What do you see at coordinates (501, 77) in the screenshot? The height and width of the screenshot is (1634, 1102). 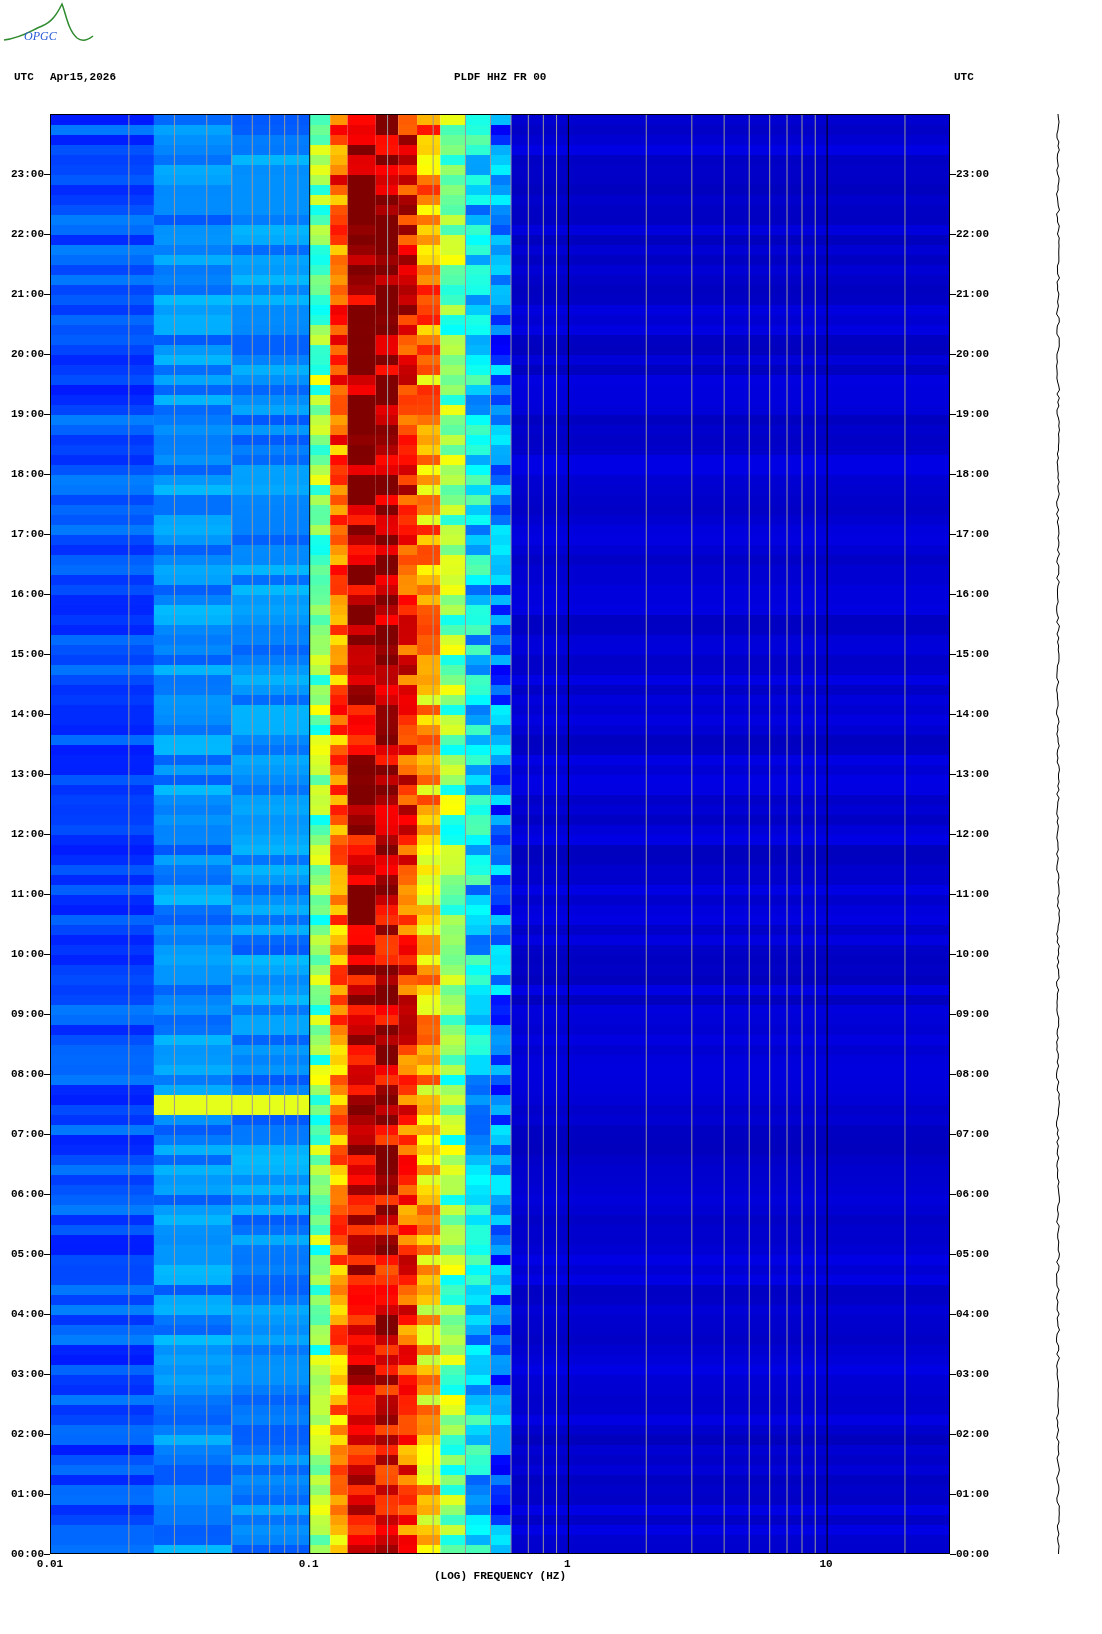 I see `station-title: PLDF HHZ FR 00` at bounding box center [501, 77].